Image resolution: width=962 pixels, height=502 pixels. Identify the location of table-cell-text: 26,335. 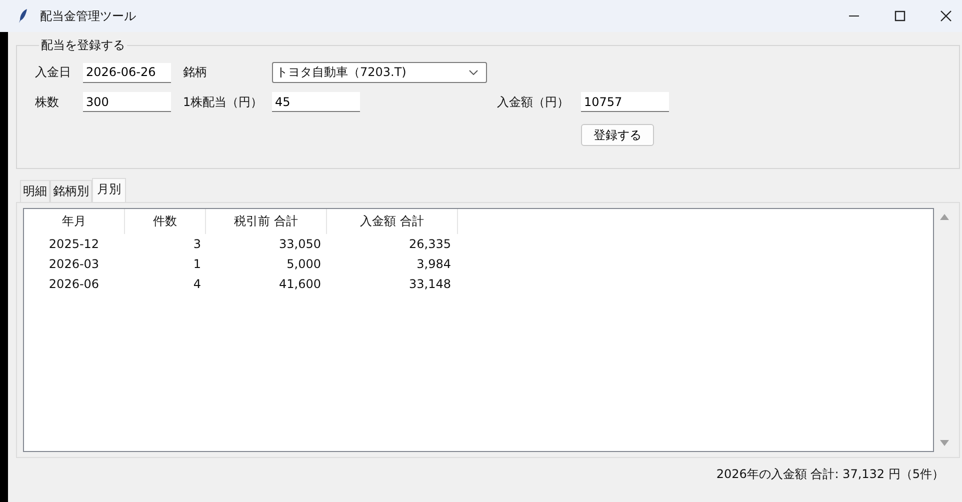
(430, 244).